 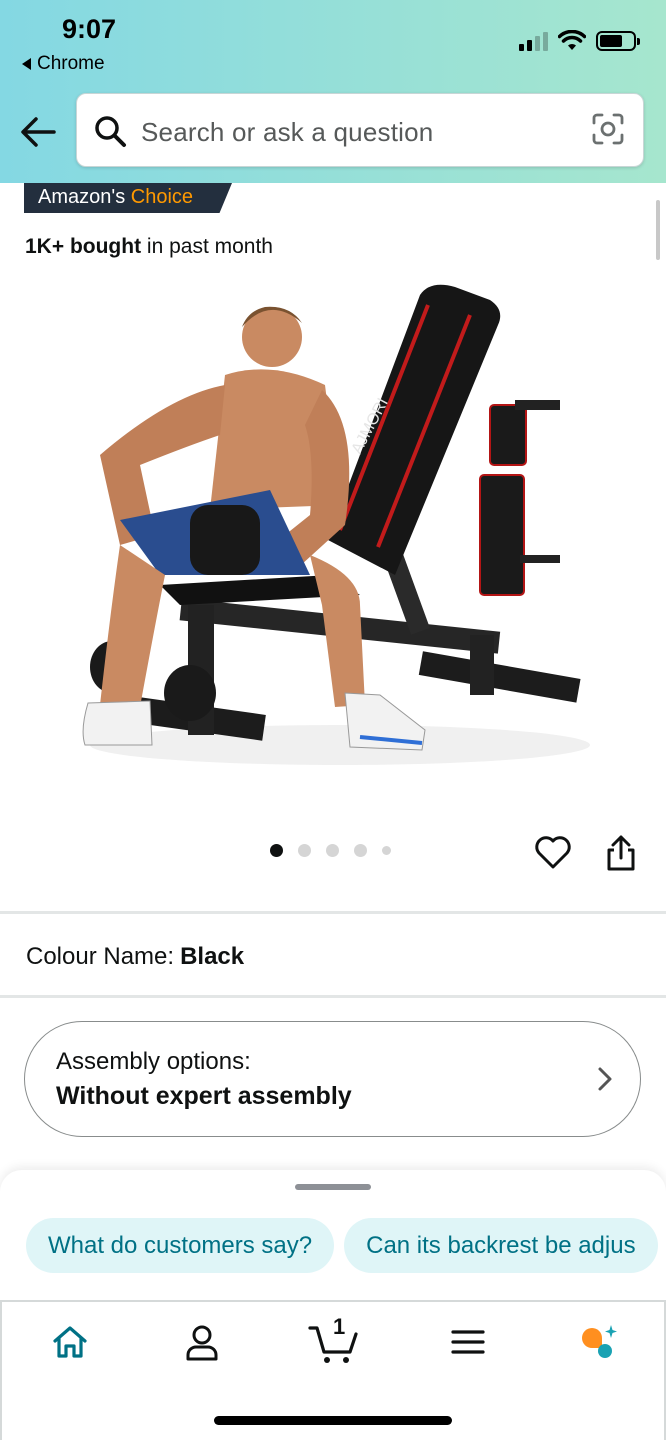 I want to click on amazons-choice-badge: Amazon's Choice, so click(x=128, y=198).